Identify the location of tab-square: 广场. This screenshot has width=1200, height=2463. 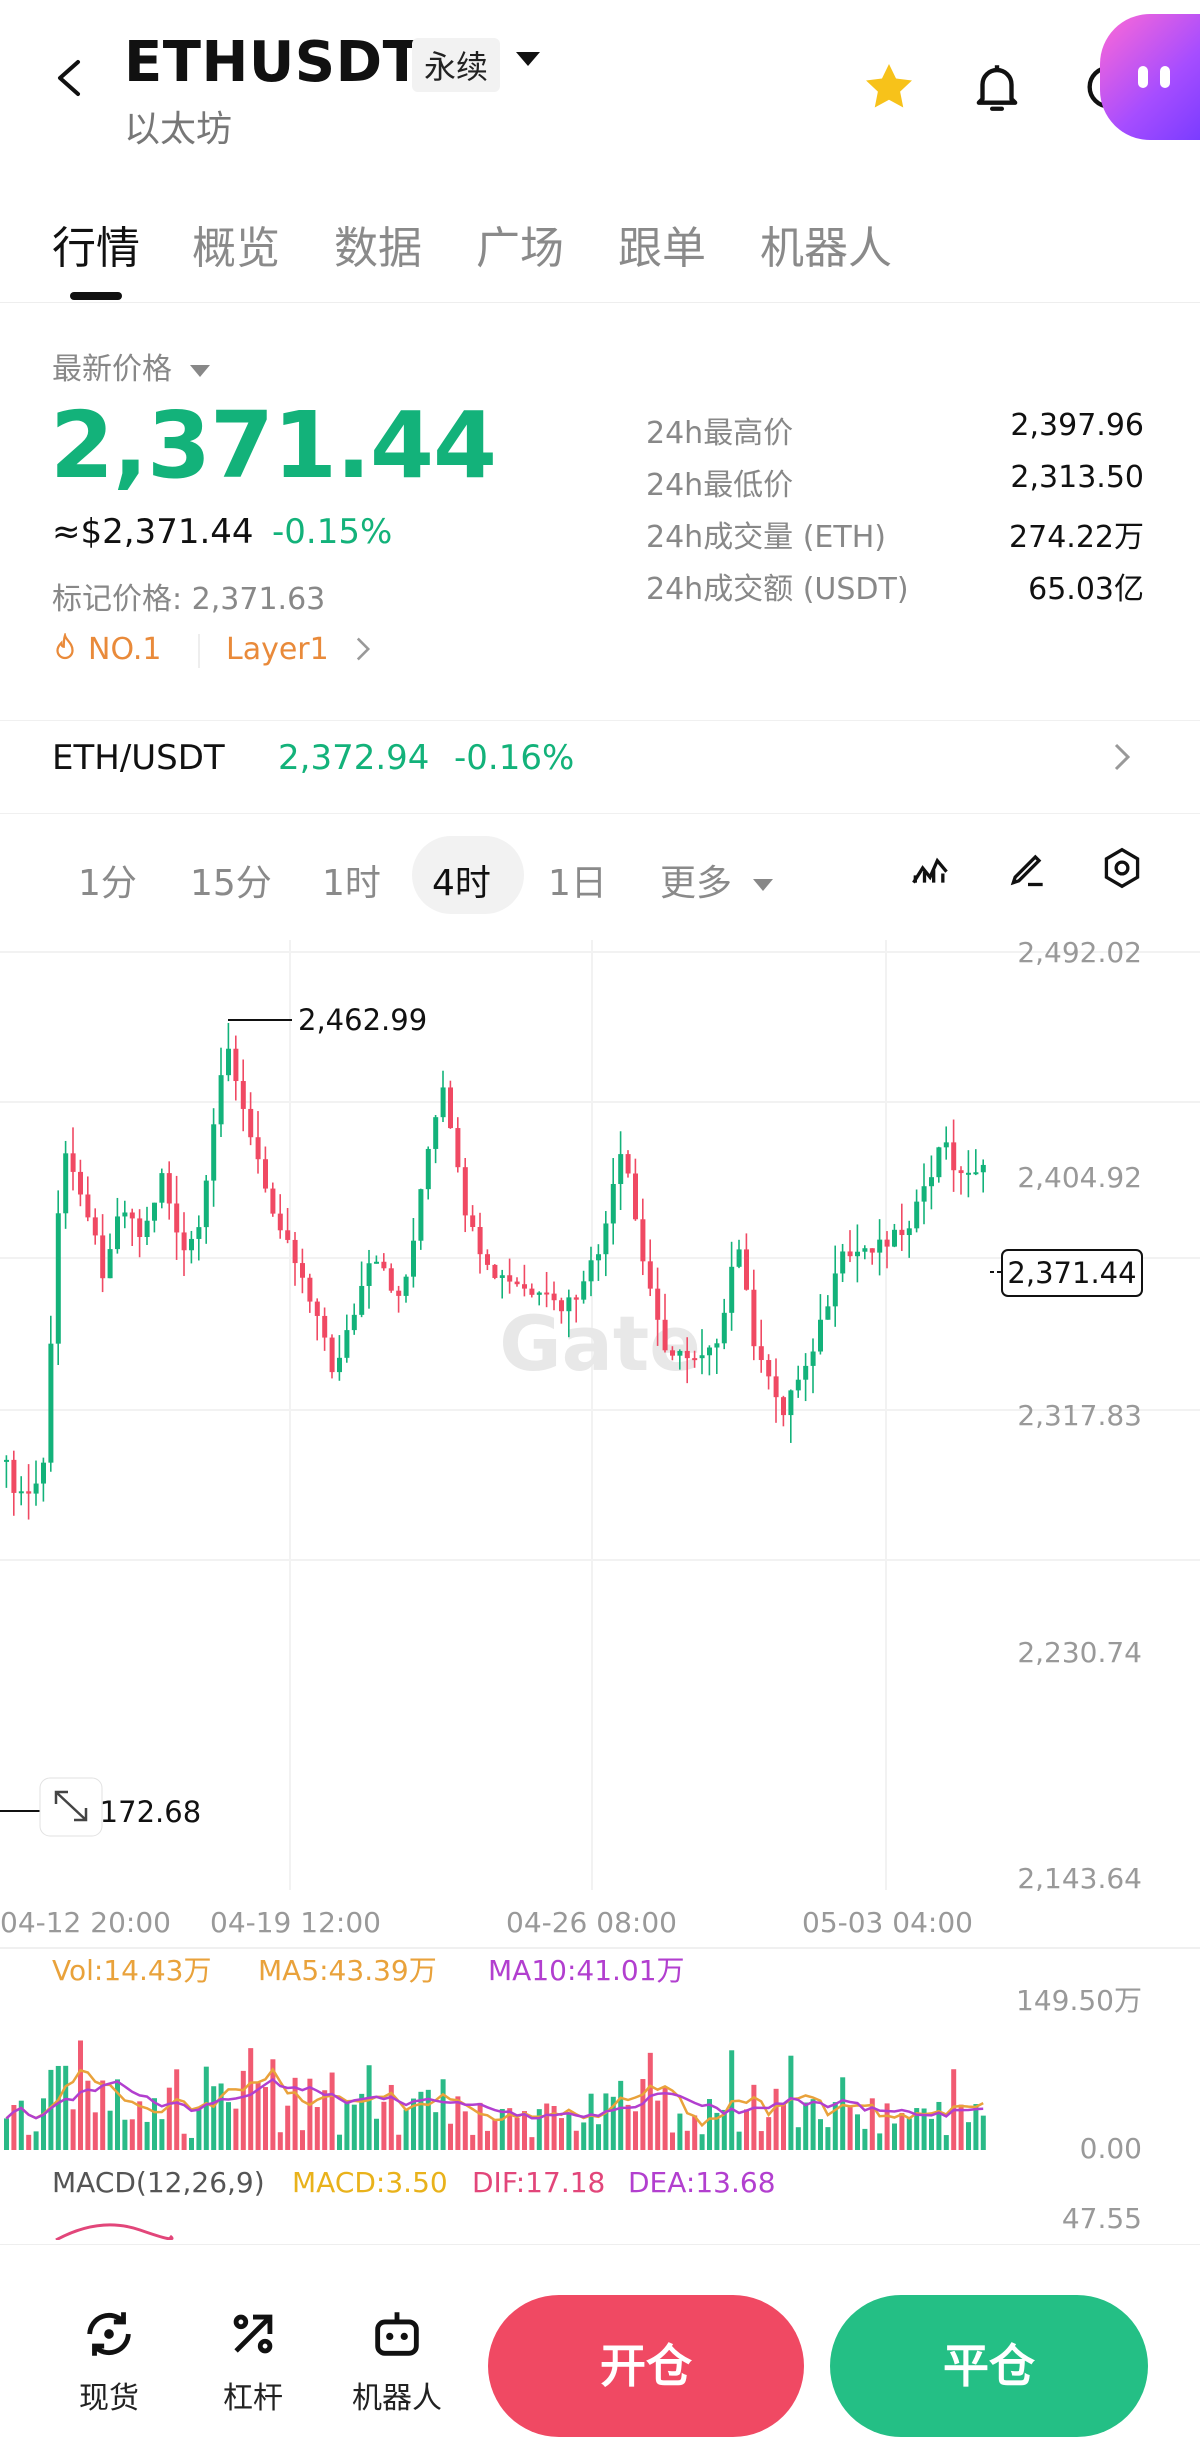
(520, 244).